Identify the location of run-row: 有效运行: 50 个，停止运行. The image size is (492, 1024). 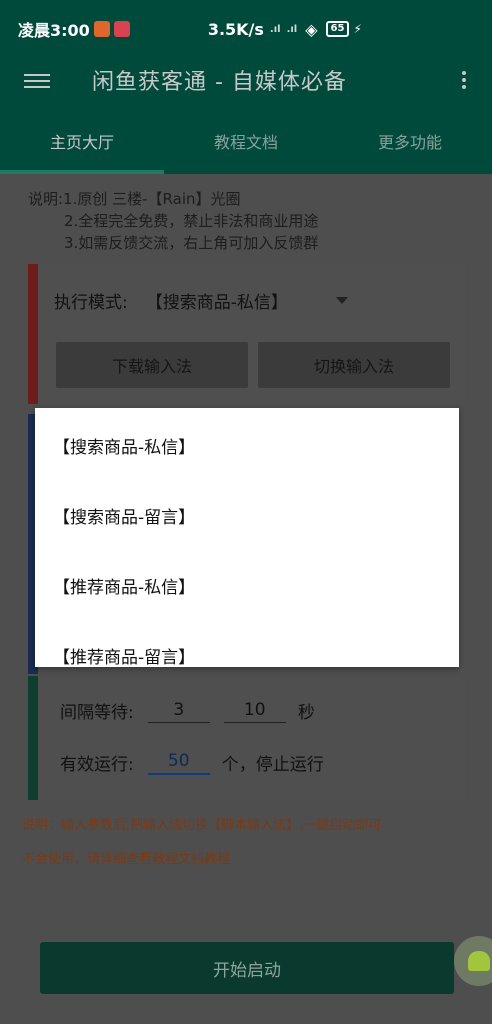
(192, 762).